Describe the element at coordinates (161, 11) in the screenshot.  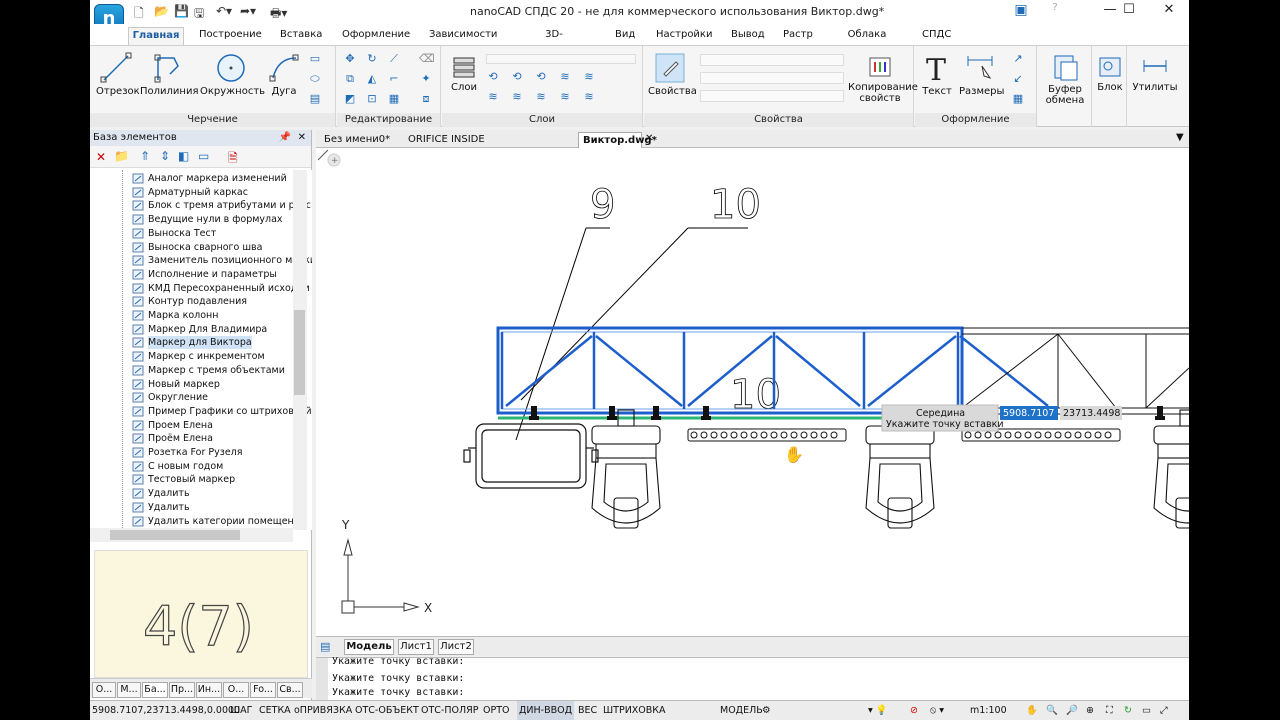
I see `open-file-icon: 📂` at that location.